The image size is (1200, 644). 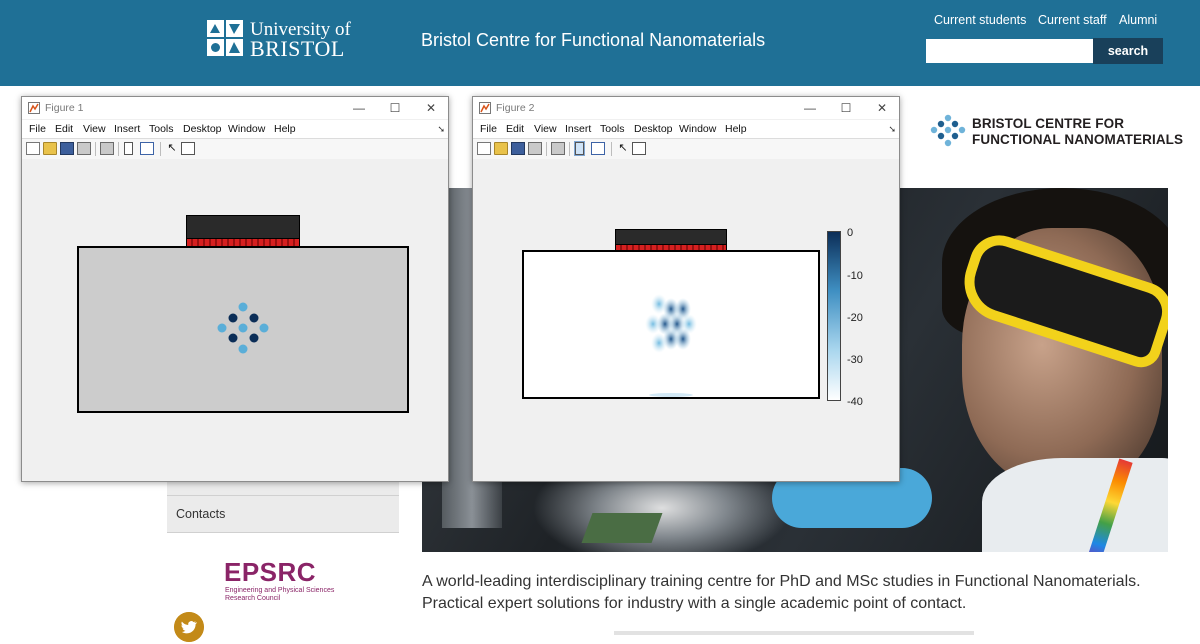 I want to click on search-button: search, so click(x=1128, y=51).